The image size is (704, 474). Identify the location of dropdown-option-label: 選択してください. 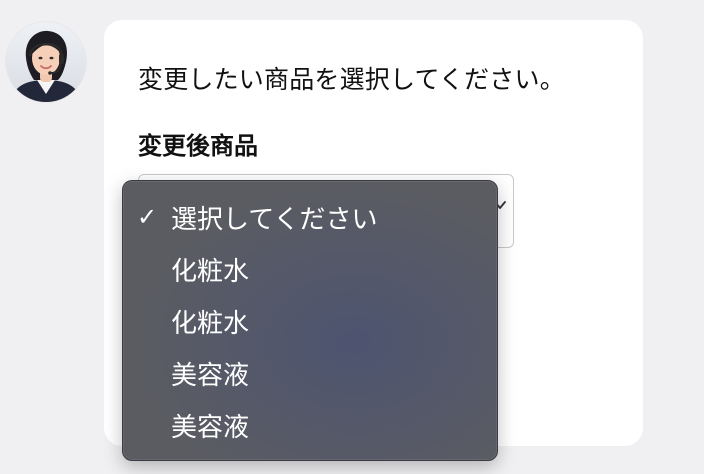
(274, 219).